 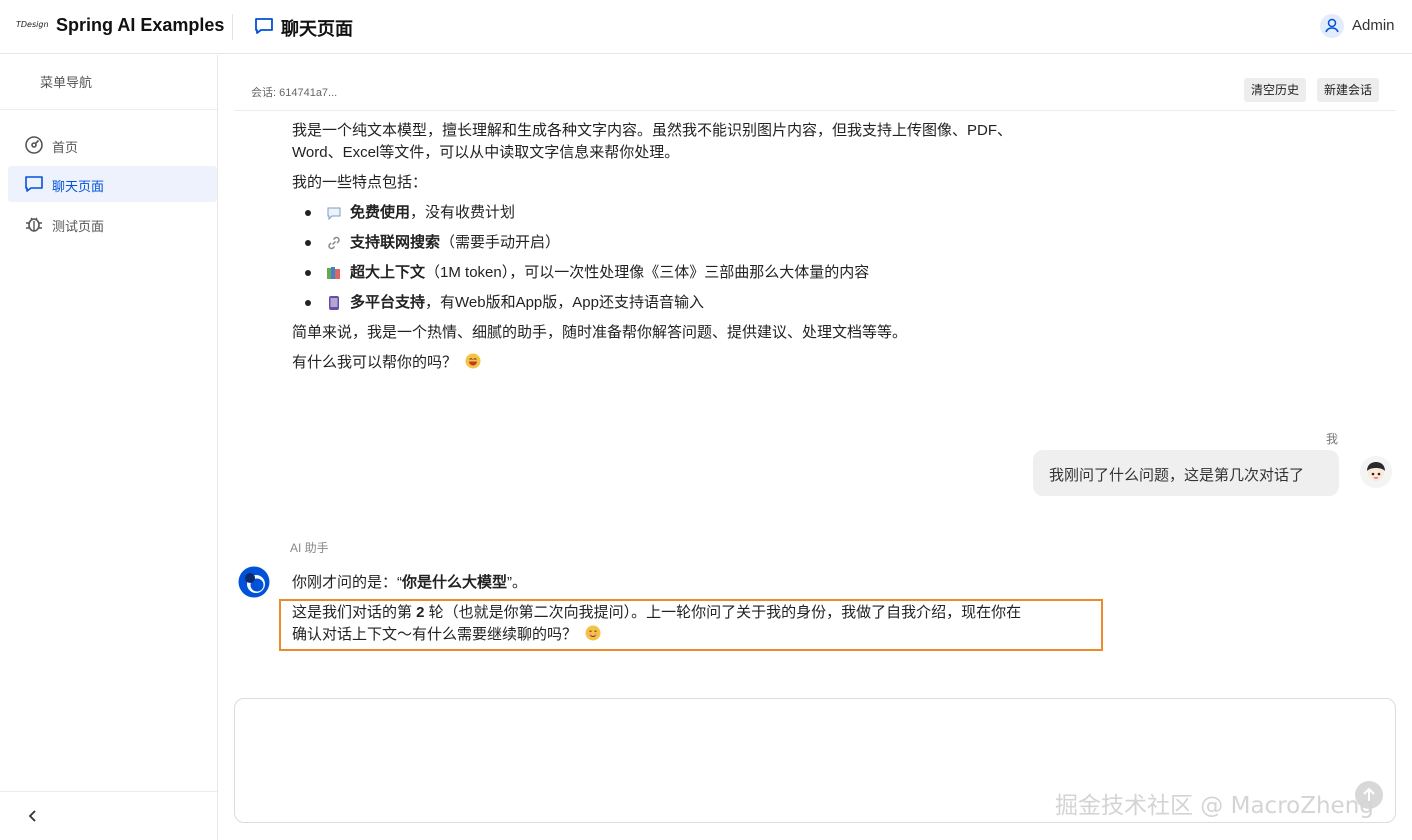 What do you see at coordinates (34, 145) in the screenshot?
I see `dashboard-icon` at bounding box center [34, 145].